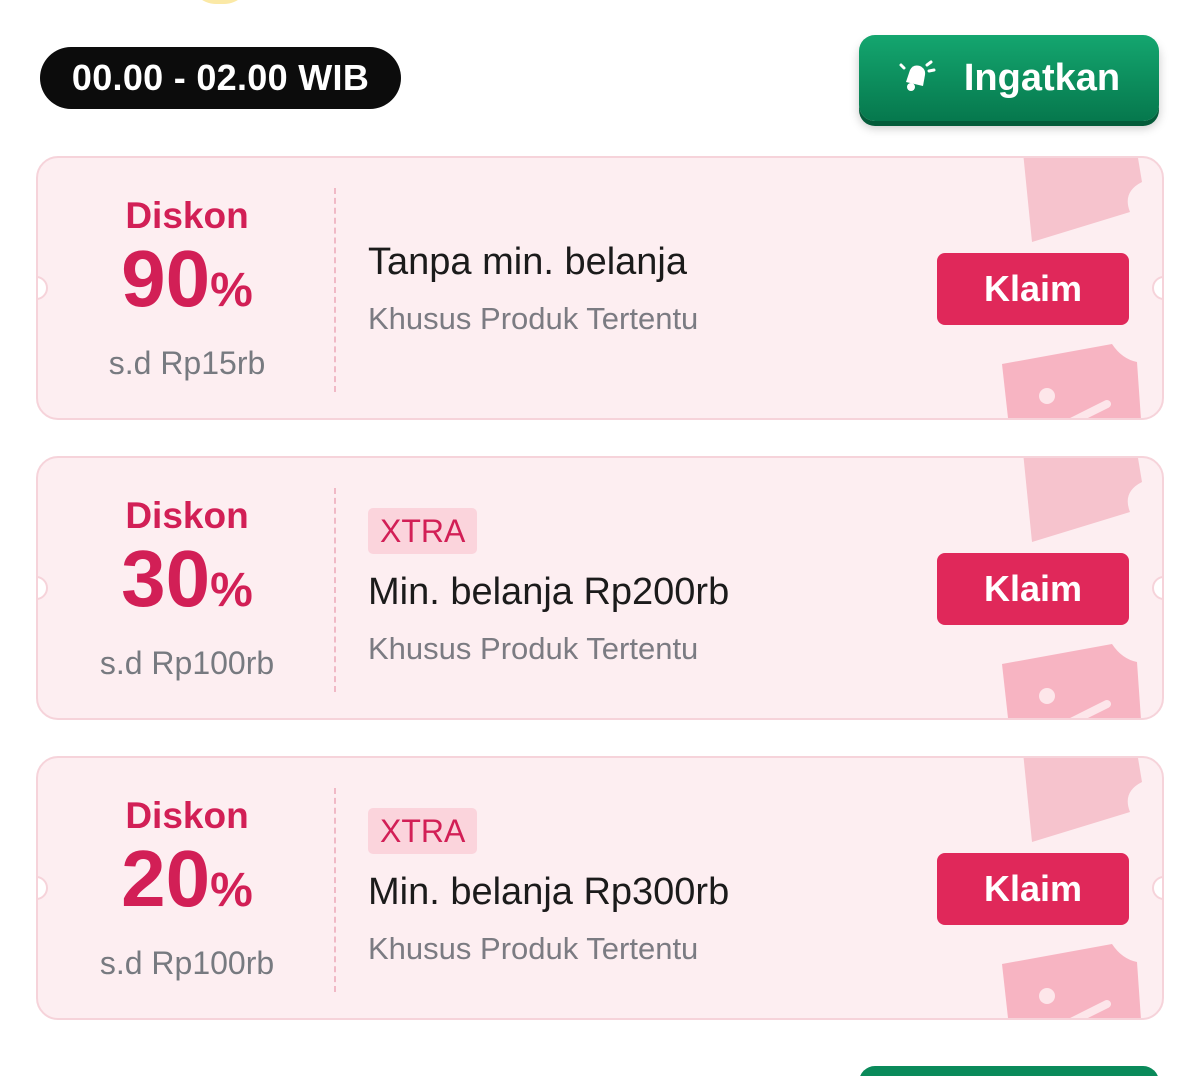  What do you see at coordinates (1042, 77) in the screenshot?
I see `remind-label: Ingatkan` at bounding box center [1042, 77].